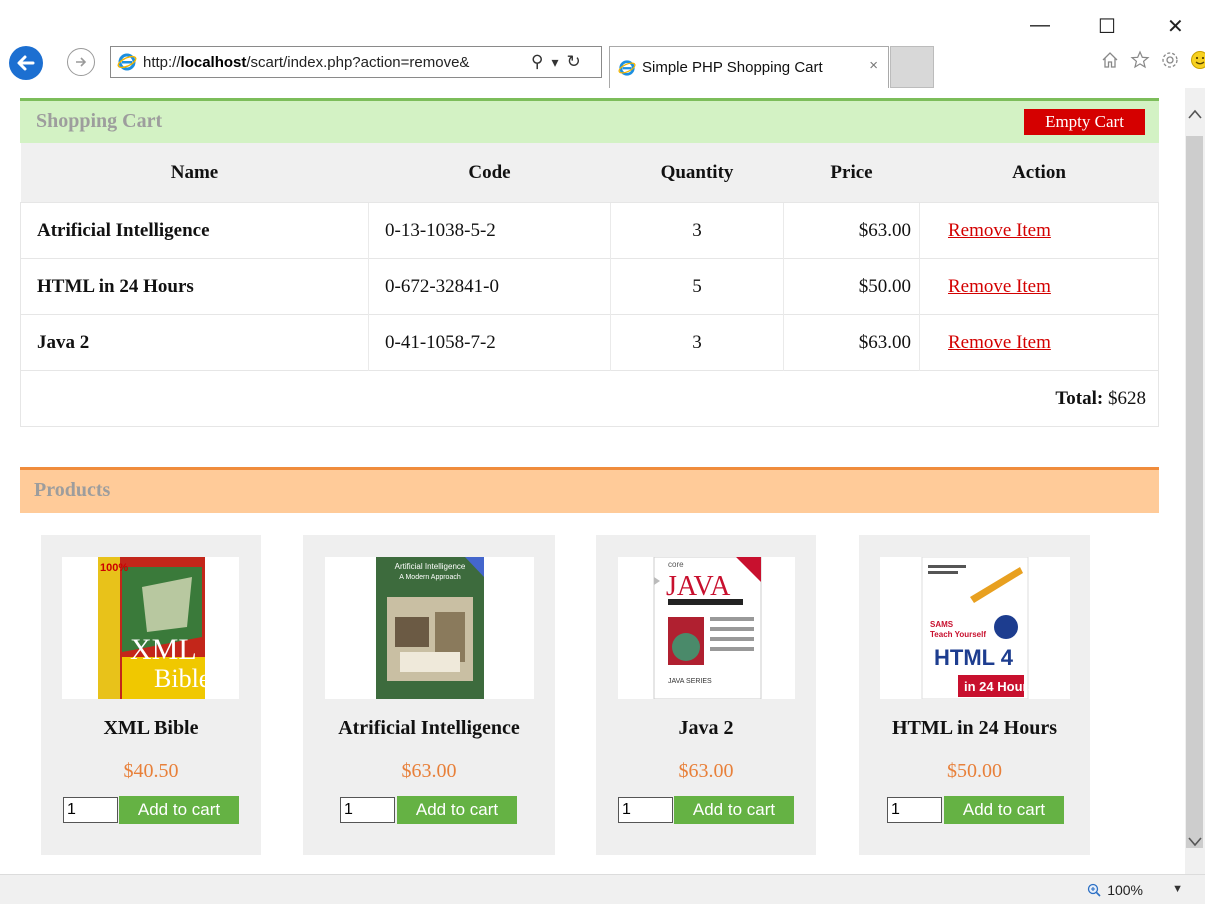  I want to click on tab-shopping-cart: Simple PHP Shopping Cart ×, so click(749, 67).